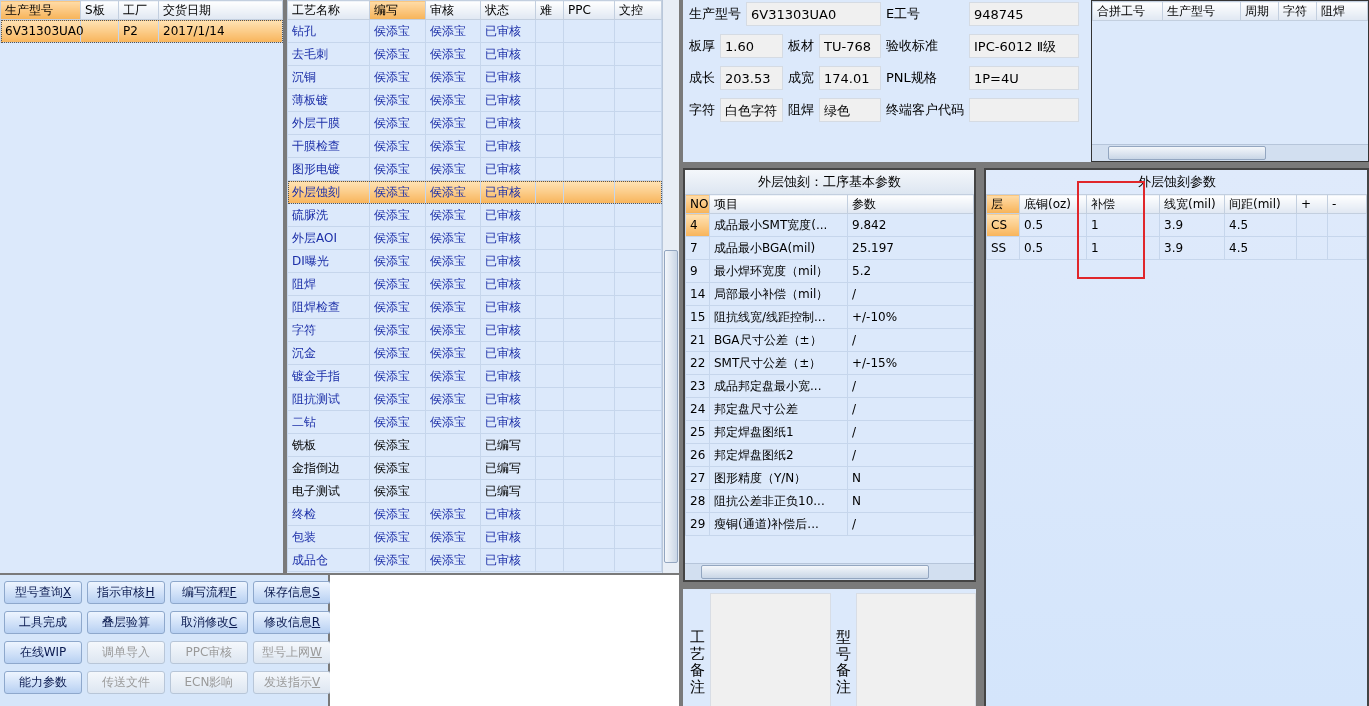 This screenshot has width=1369, height=706. Describe the element at coordinates (1297, 11) in the screenshot. I see `column-header: 字符` at that location.